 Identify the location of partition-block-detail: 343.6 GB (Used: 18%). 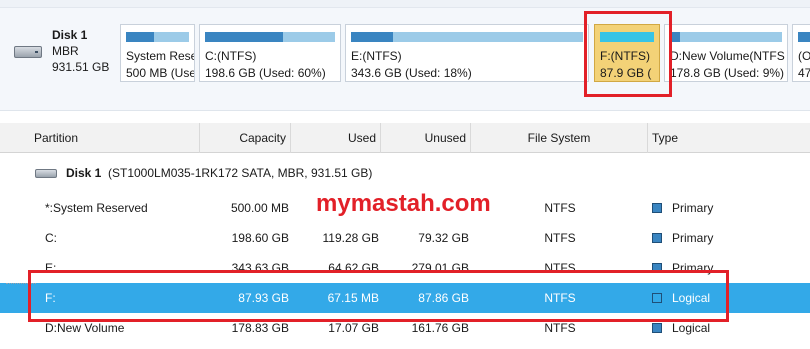
(411, 73).